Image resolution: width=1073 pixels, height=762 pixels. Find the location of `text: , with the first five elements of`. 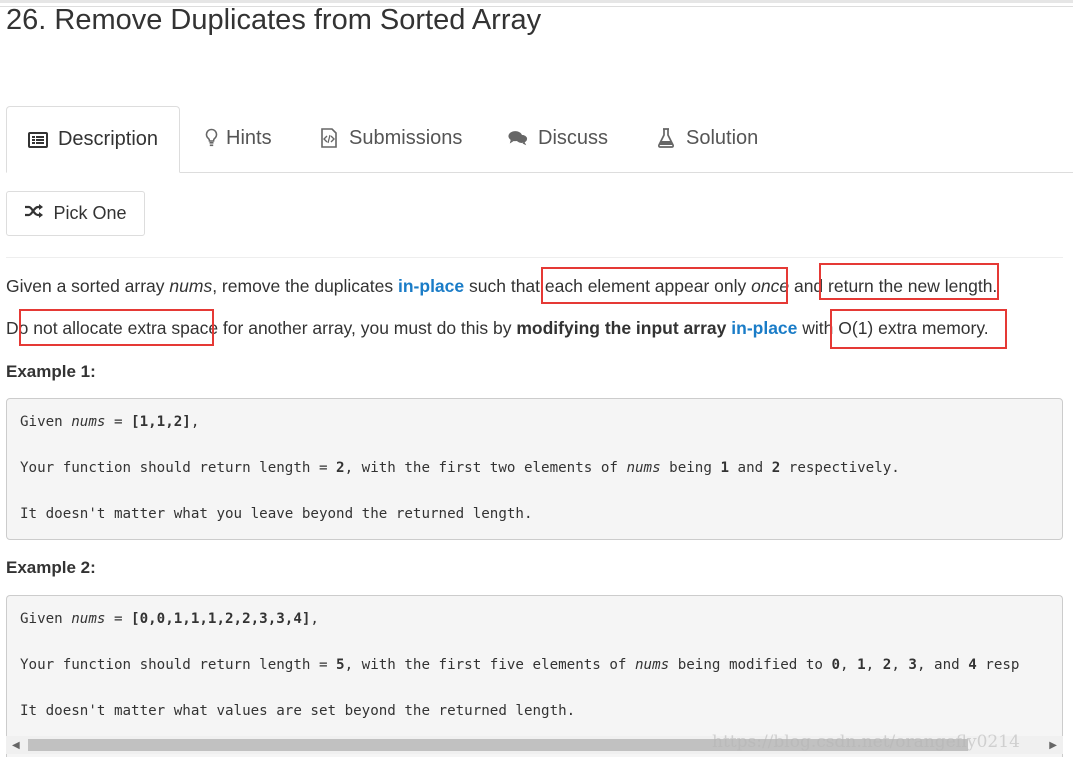

text: , with the first five elements of is located at coordinates (490, 665).